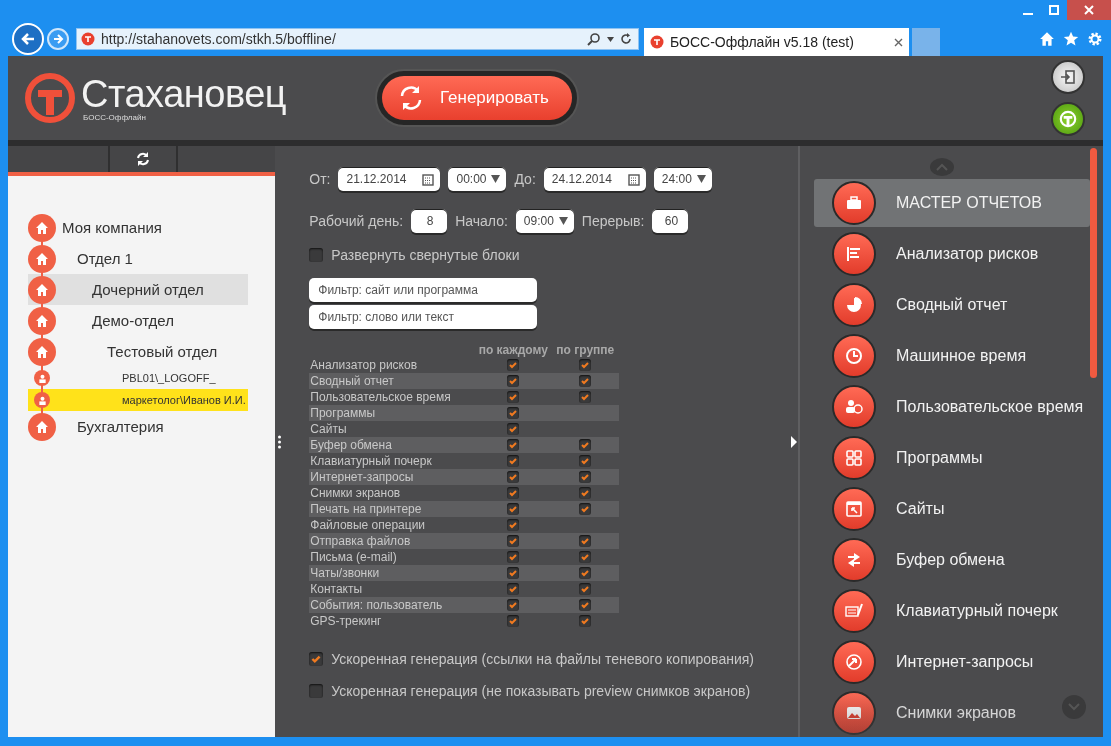 This screenshot has height=746, width=1111. What do you see at coordinates (346, 621) in the screenshot?
I see `report-name: GPS-трекинг` at bounding box center [346, 621].